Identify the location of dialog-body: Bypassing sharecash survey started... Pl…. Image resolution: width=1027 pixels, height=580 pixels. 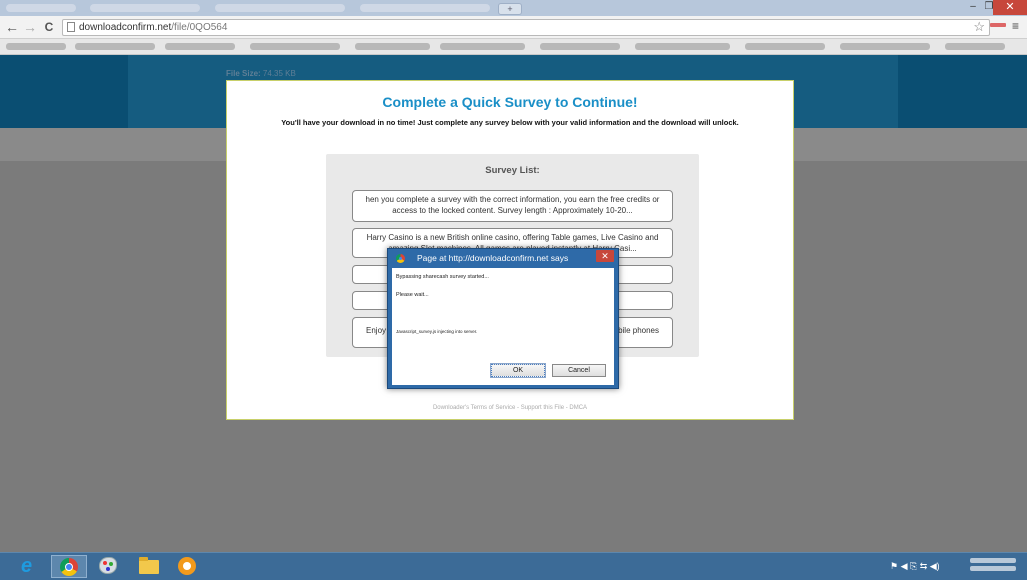
(503, 326).